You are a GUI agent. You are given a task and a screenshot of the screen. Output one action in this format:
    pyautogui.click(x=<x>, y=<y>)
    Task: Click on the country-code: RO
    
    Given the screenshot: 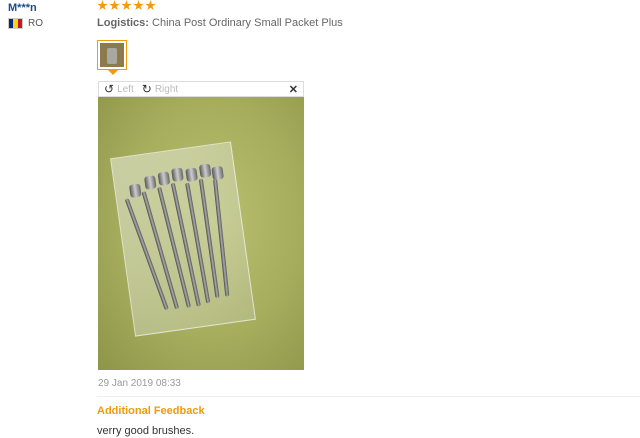 What is the action you would take?
    pyautogui.click(x=35, y=23)
    